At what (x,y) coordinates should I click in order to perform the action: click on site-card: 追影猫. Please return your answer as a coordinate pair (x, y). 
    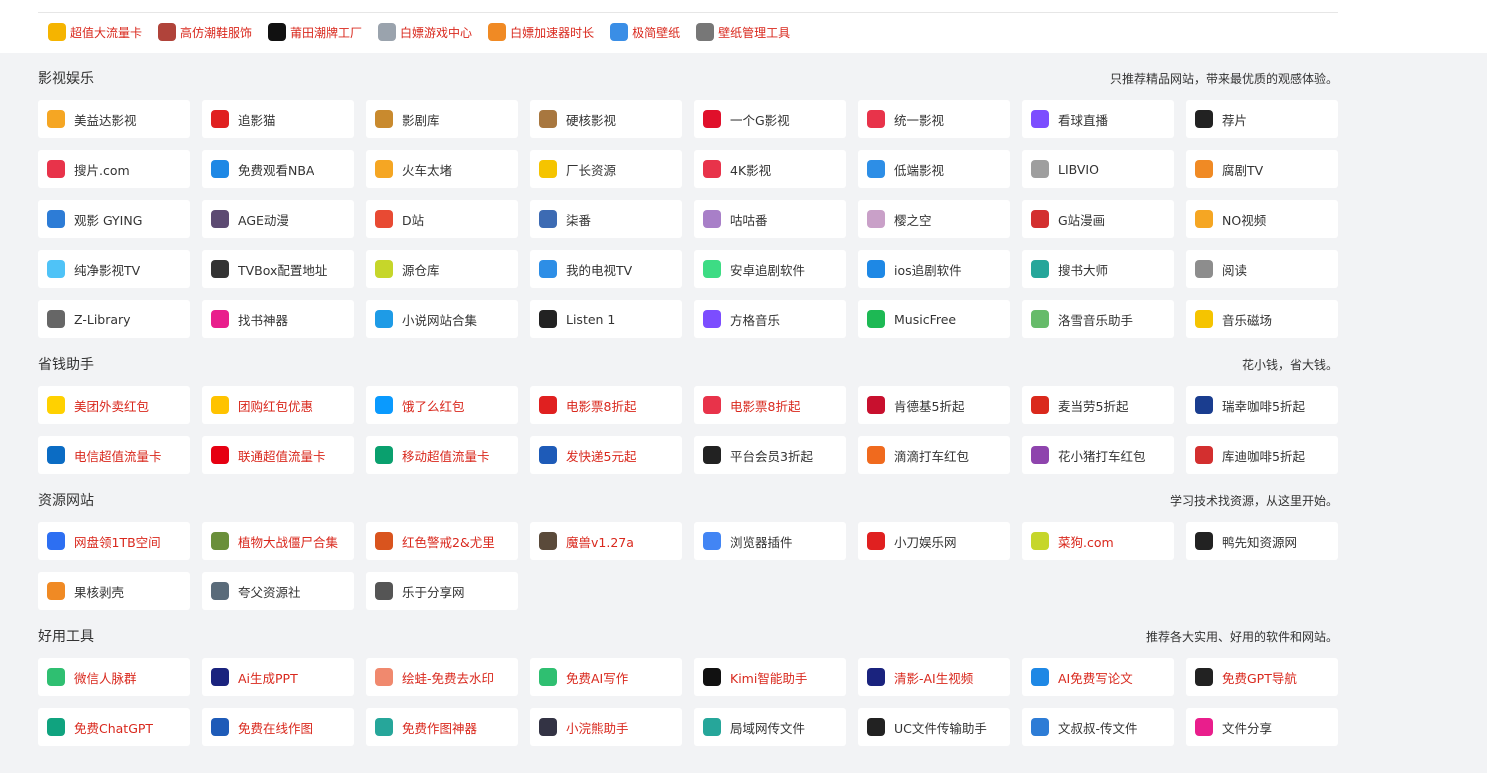
    Looking at the image, I should click on (278, 119).